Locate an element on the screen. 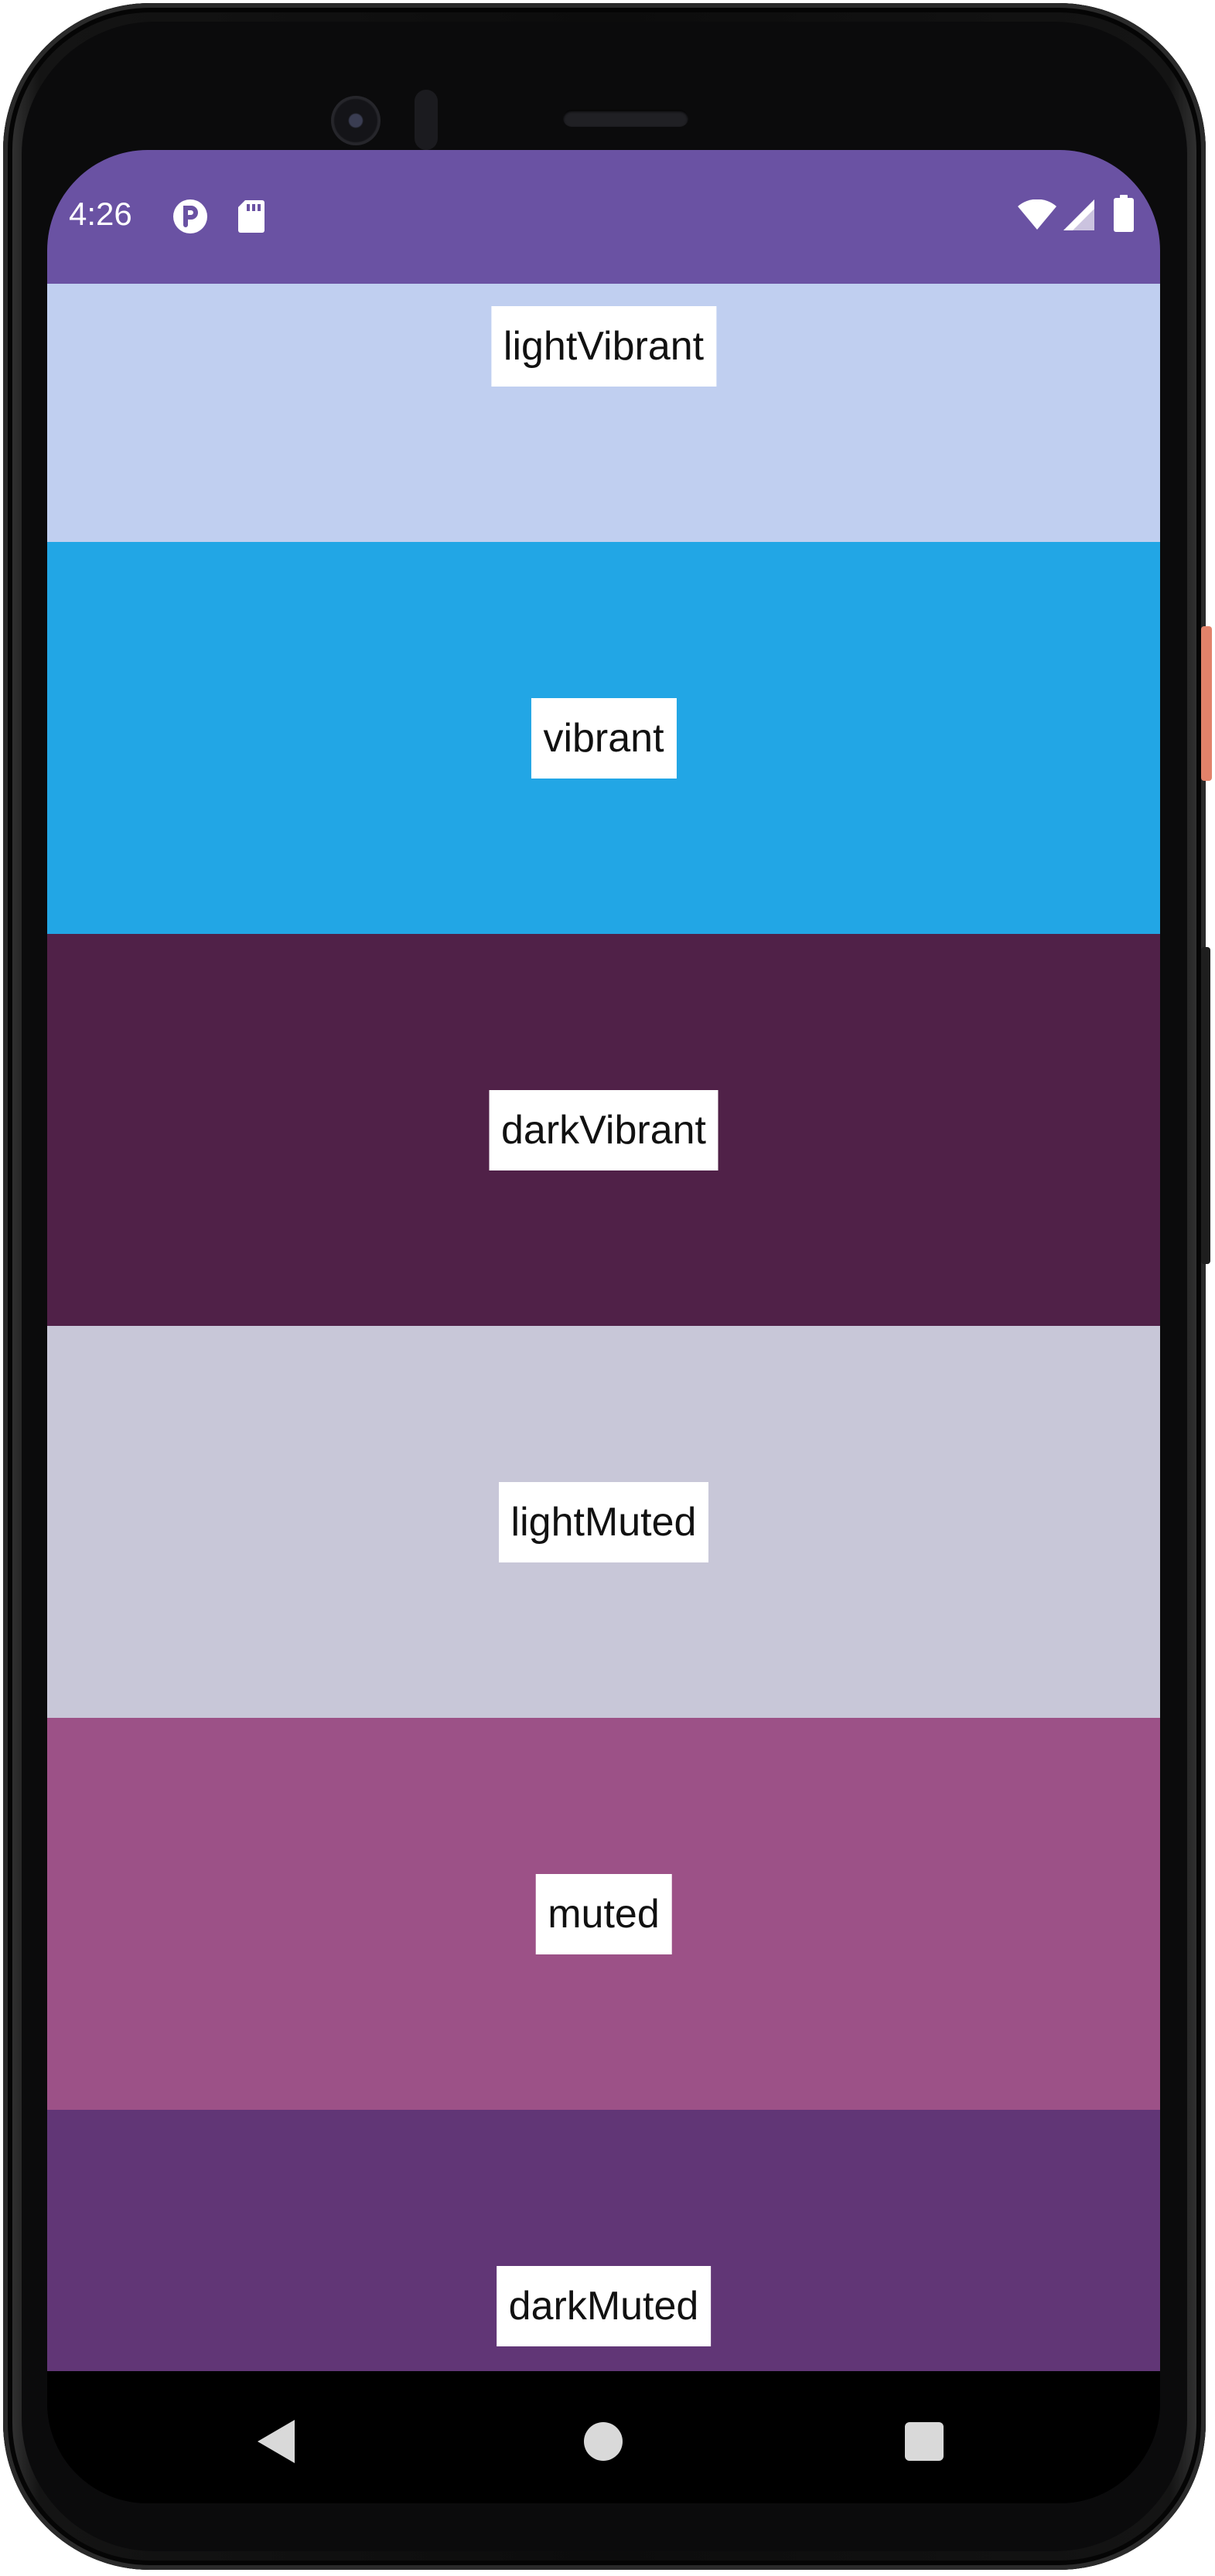 This screenshot has width=1215, height=2576. status-time: 4:26 is located at coordinates (100, 214).